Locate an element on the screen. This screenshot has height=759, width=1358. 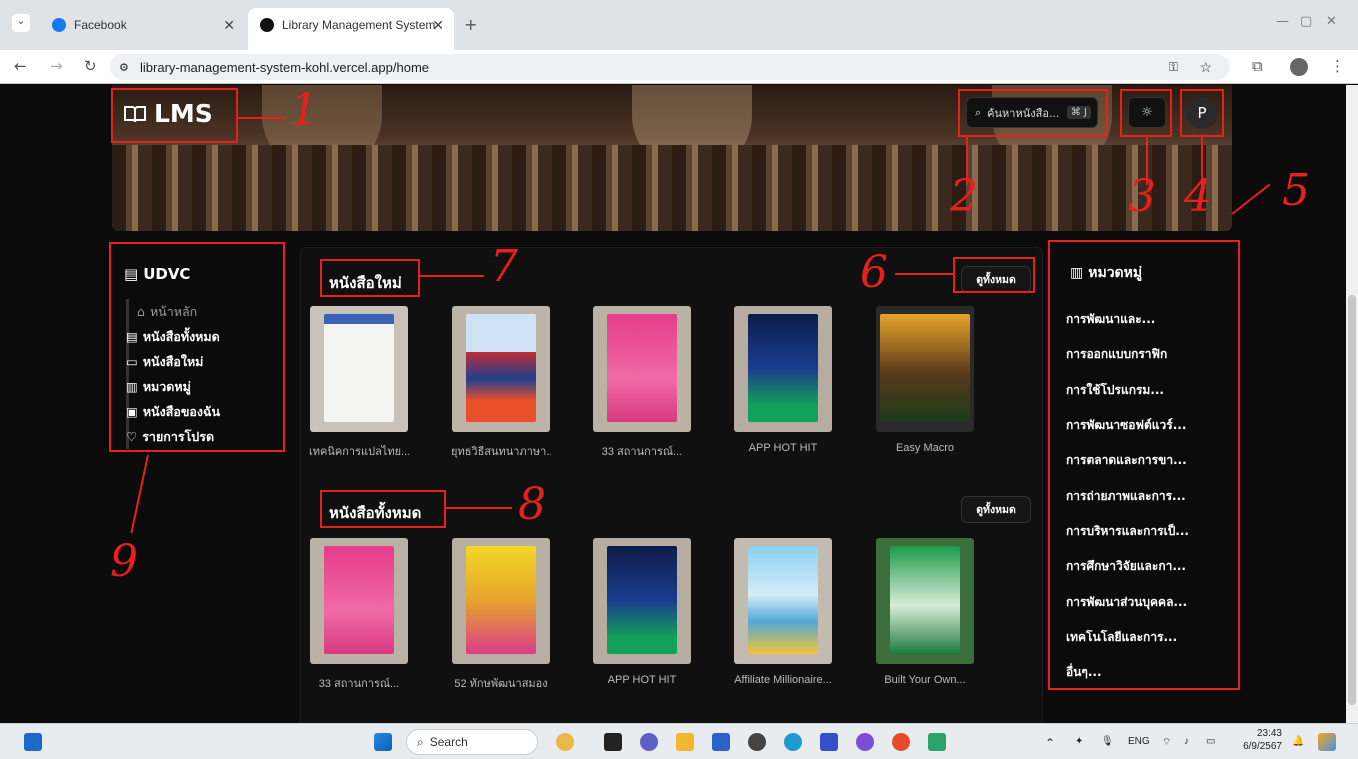
annotation-label: 2 is located at coordinates (964, 196).